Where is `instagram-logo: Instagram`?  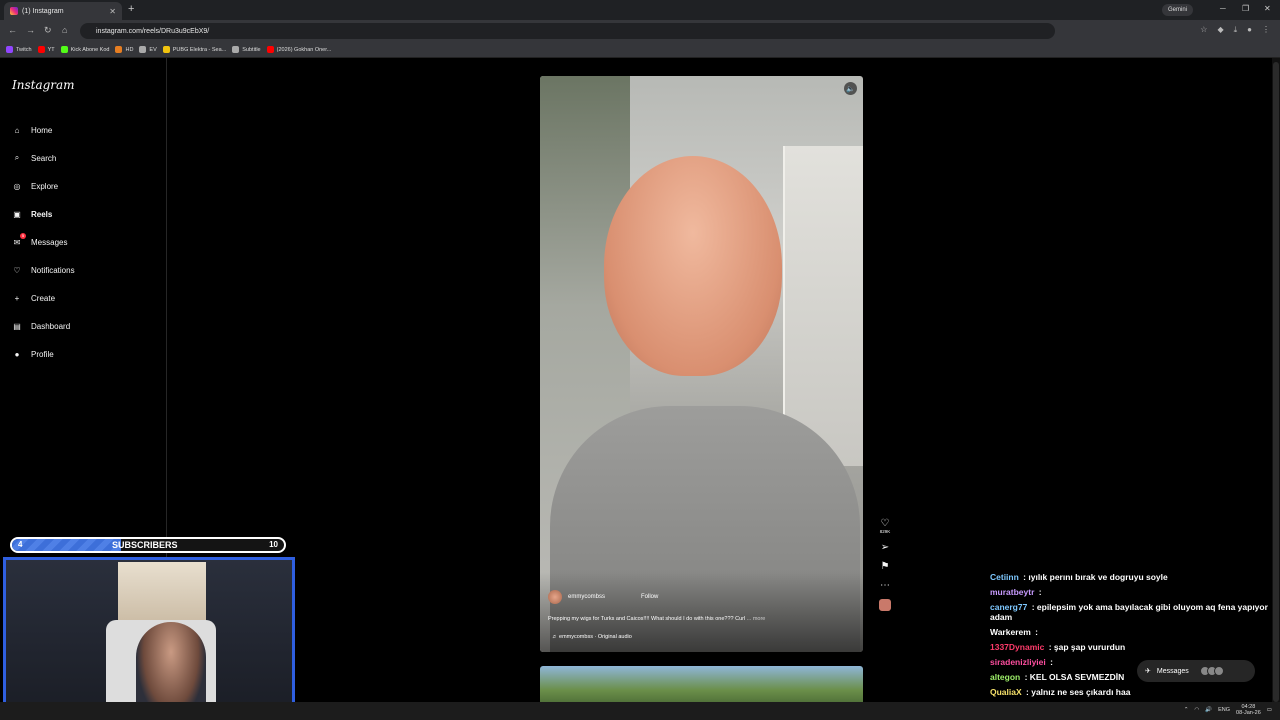 instagram-logo: Instagram is located at coordinates (43, 85).